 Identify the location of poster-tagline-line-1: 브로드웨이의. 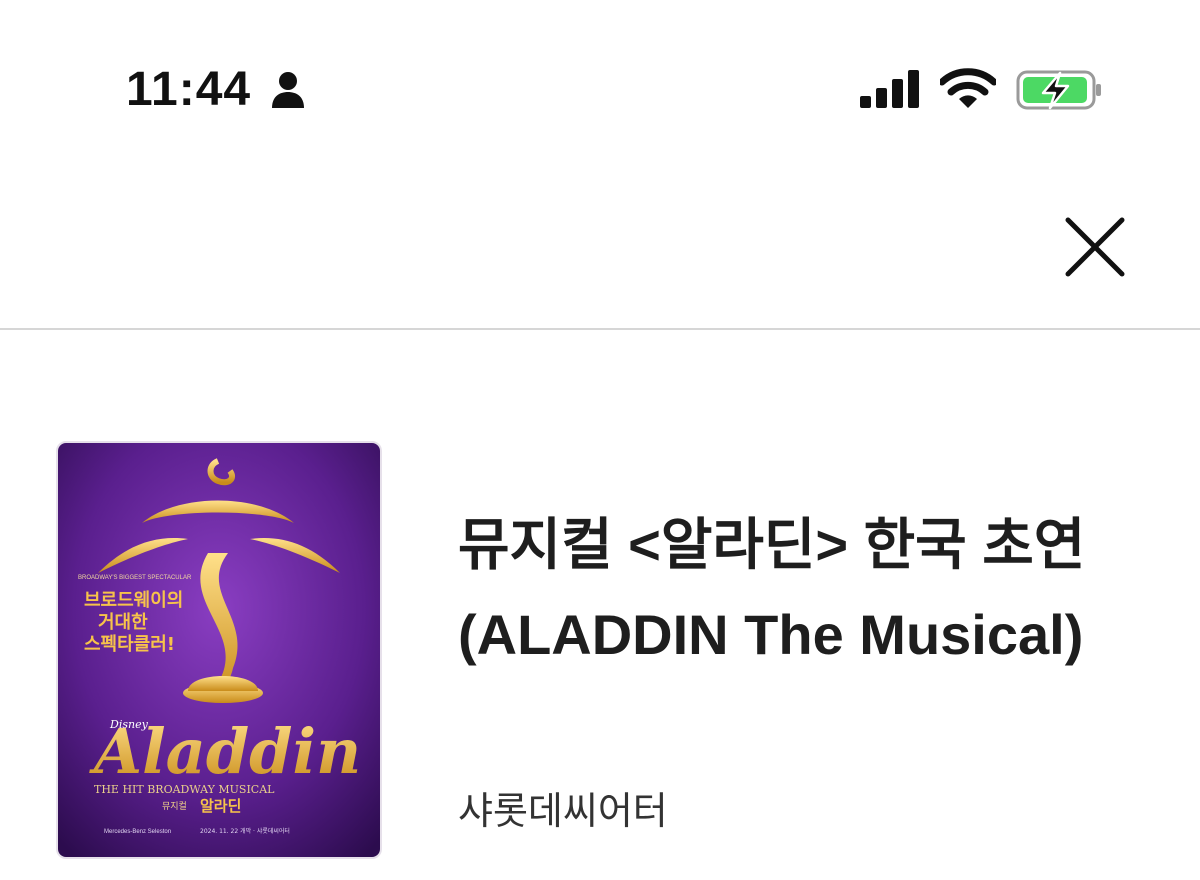
(133, 600).